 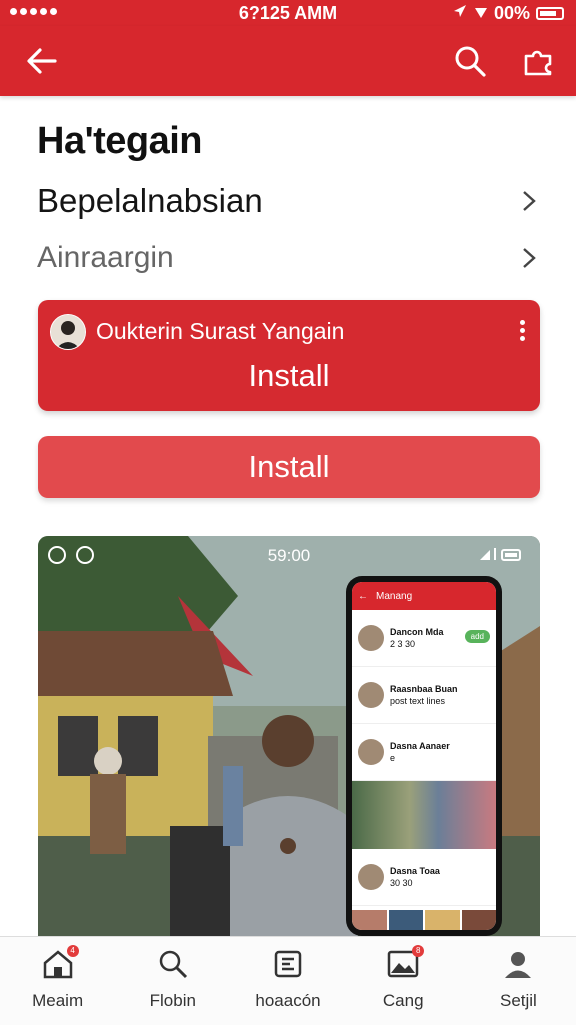 What do you see at coordinates (417, 632) in the screenshot?
I see `list-item-title: Dancon Mda` at bounding box center [417, 632].